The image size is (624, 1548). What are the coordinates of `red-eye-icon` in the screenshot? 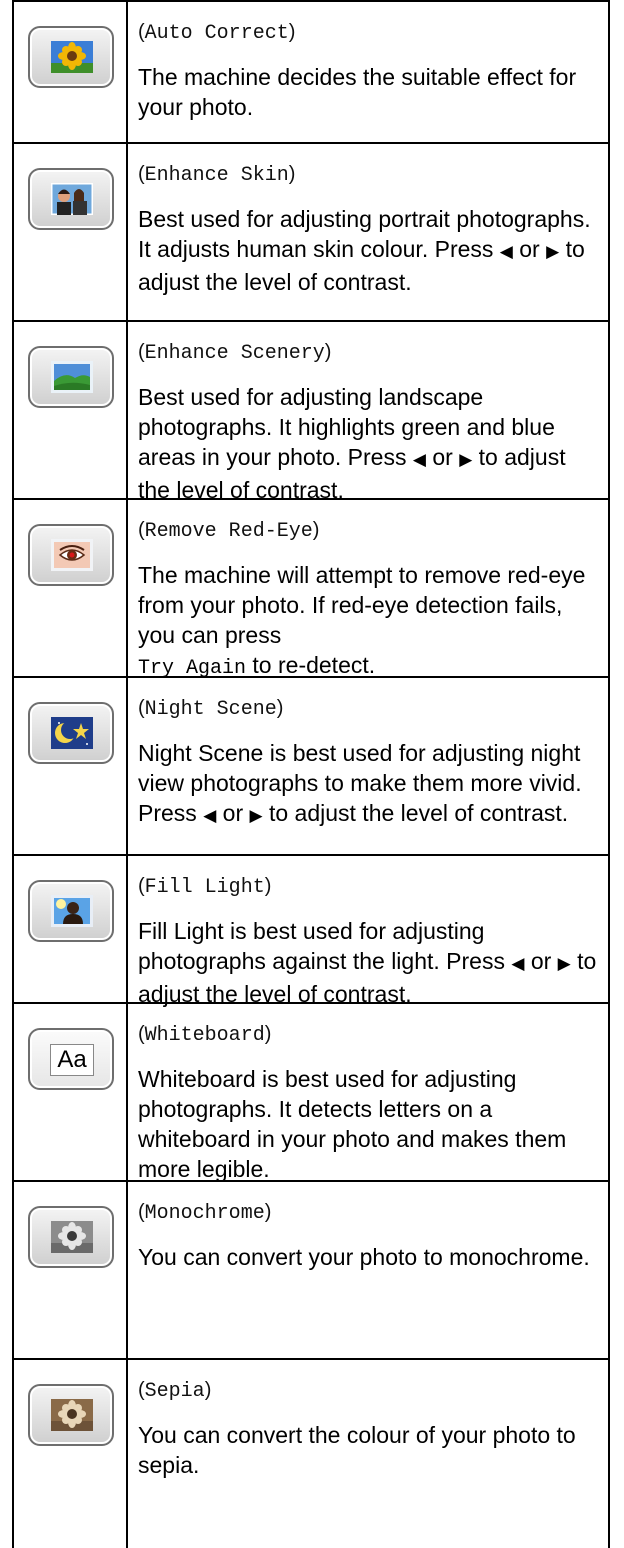 It's located at (72, 555).